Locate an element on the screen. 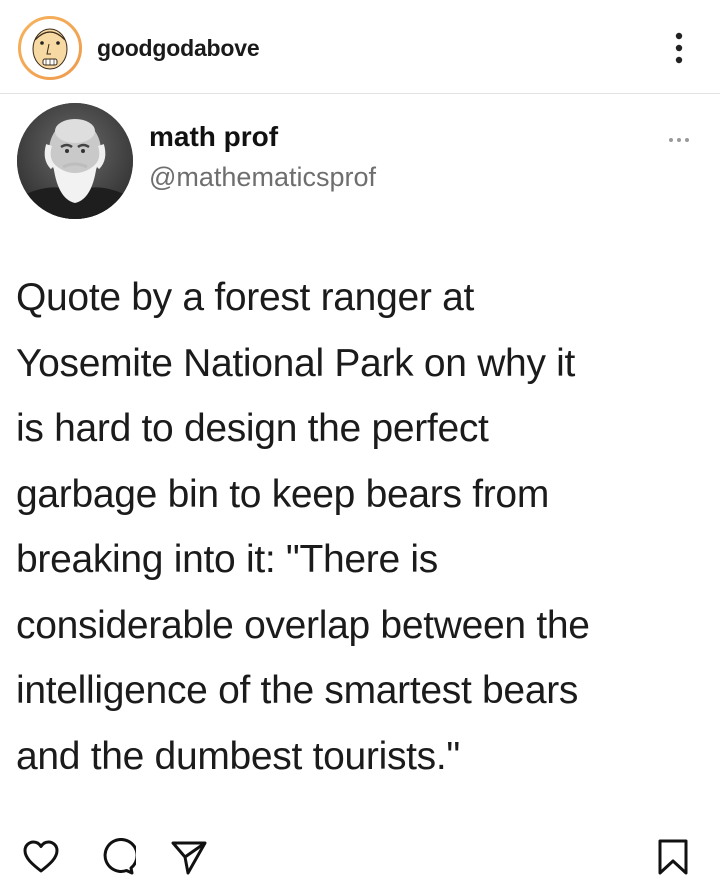 Image resolution: width=720 pixels, height=891 pixels. tweet-avatar is located at coordinates (75, 161).